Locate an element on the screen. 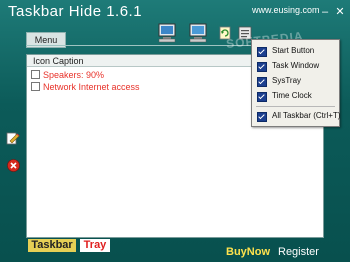 The height and width of the screenshot is (262, 350). list-item: Speakers: 90% is located at coordinates (67, 75).